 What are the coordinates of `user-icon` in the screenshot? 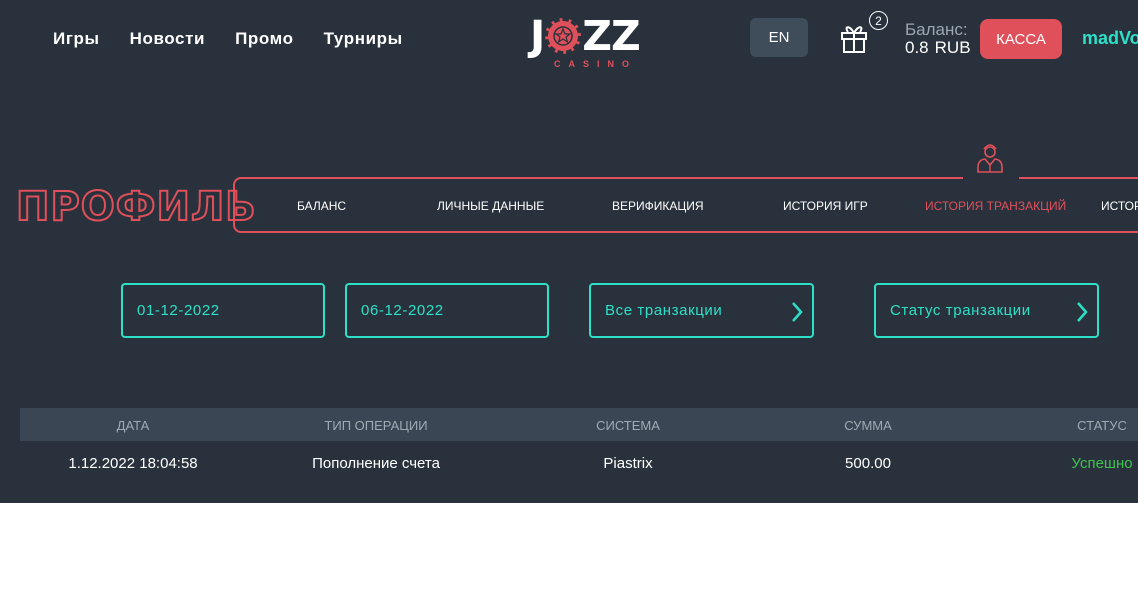 It's located at (990, 157).